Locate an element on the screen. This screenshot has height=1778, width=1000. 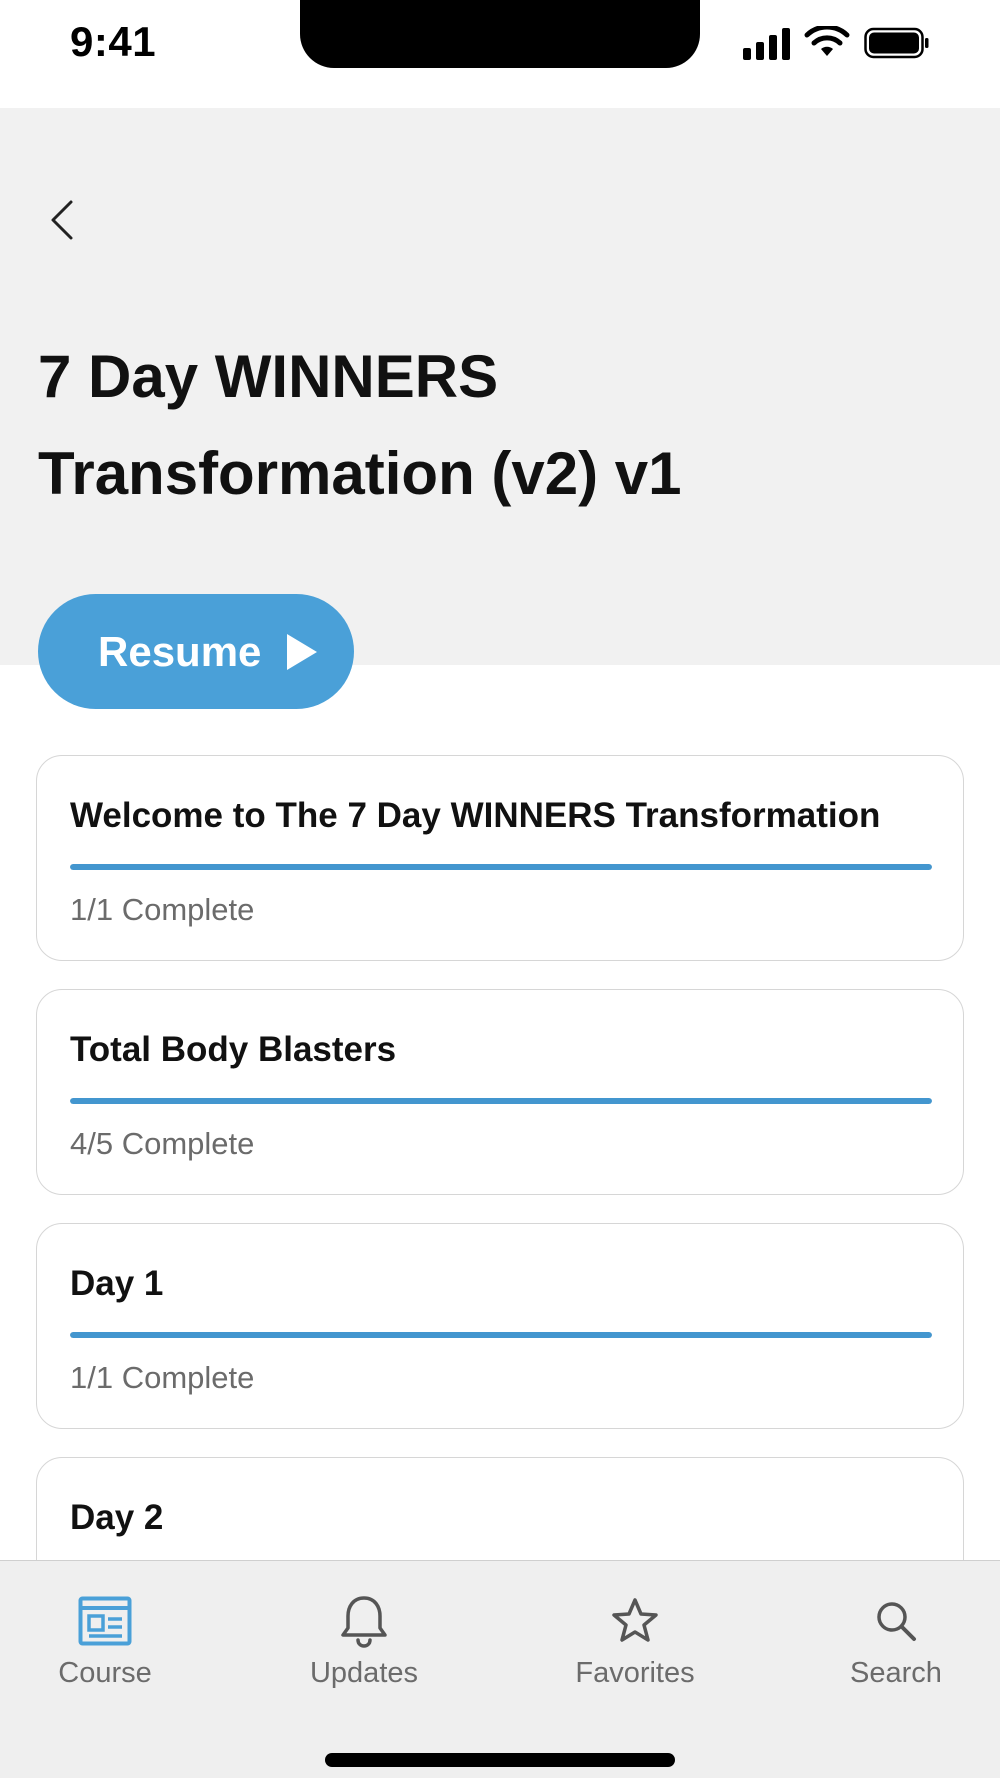
module-card: Total Body Blasters 4/5 Complete is located at coordinates (500, 1092).